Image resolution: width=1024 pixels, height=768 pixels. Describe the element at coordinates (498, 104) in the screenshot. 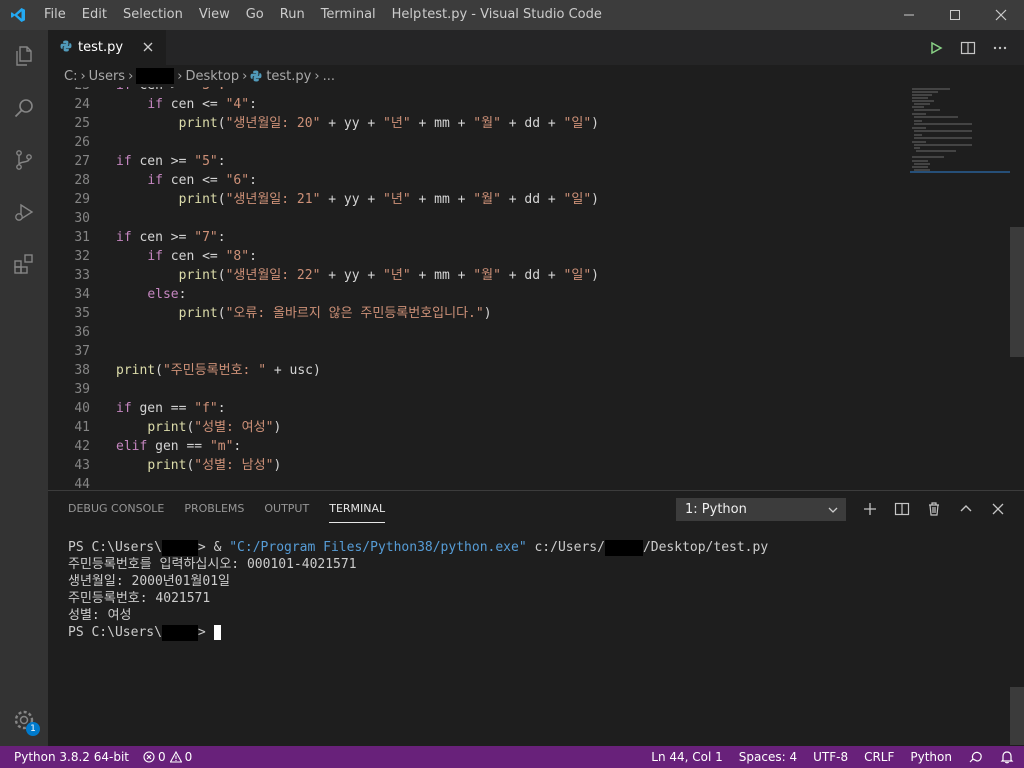

I see `code-line: 24 if cen <= "4":` at that location.